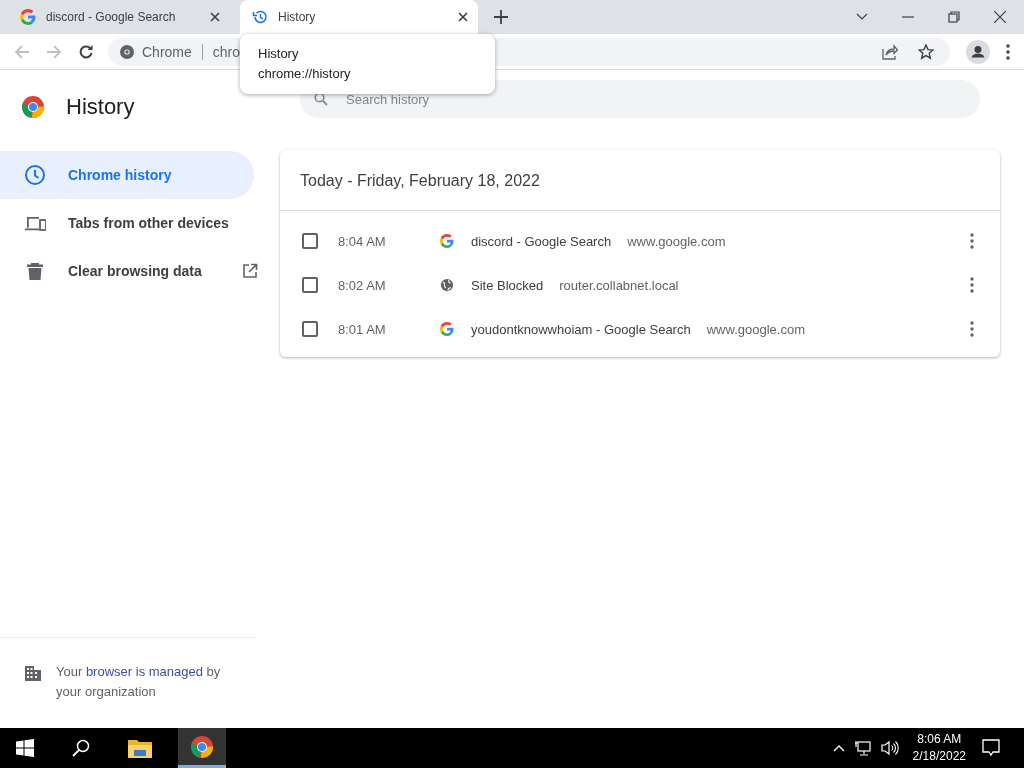 Image resolution: width=1024 pixels, height=768 pixels. What do you see at coordinates (144, 671) in the screenshot?
I see `managed-link: browser is managed` at bounding box center [144, 671].